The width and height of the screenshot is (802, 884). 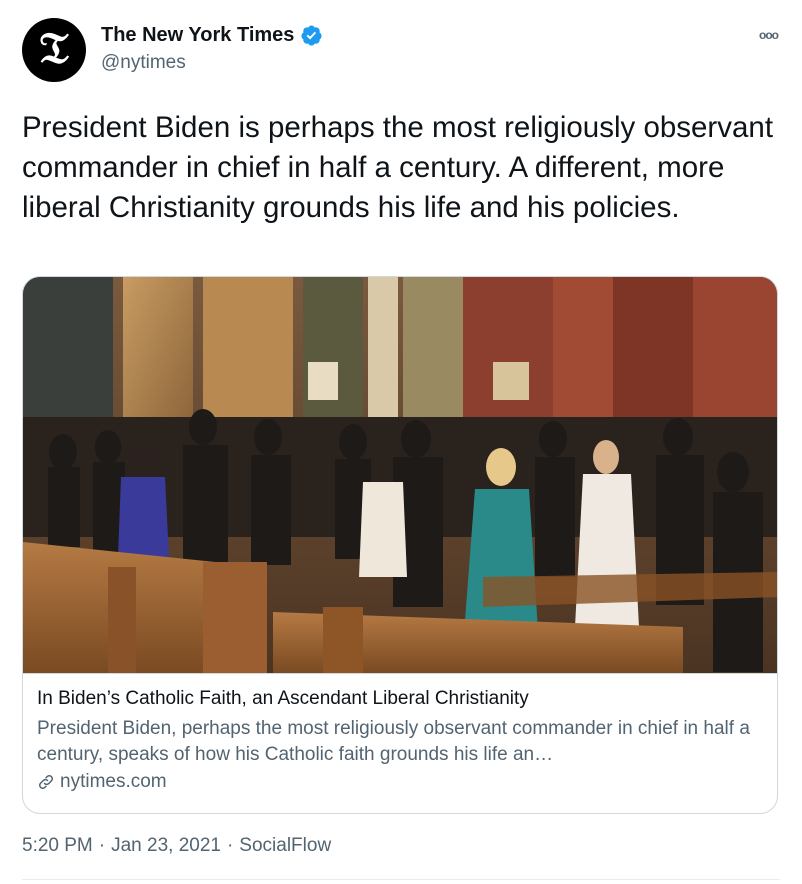 What do you see at coordinates (46, 782) in the screenshot?
I see `link-icon` at bounding box center [46, 782].